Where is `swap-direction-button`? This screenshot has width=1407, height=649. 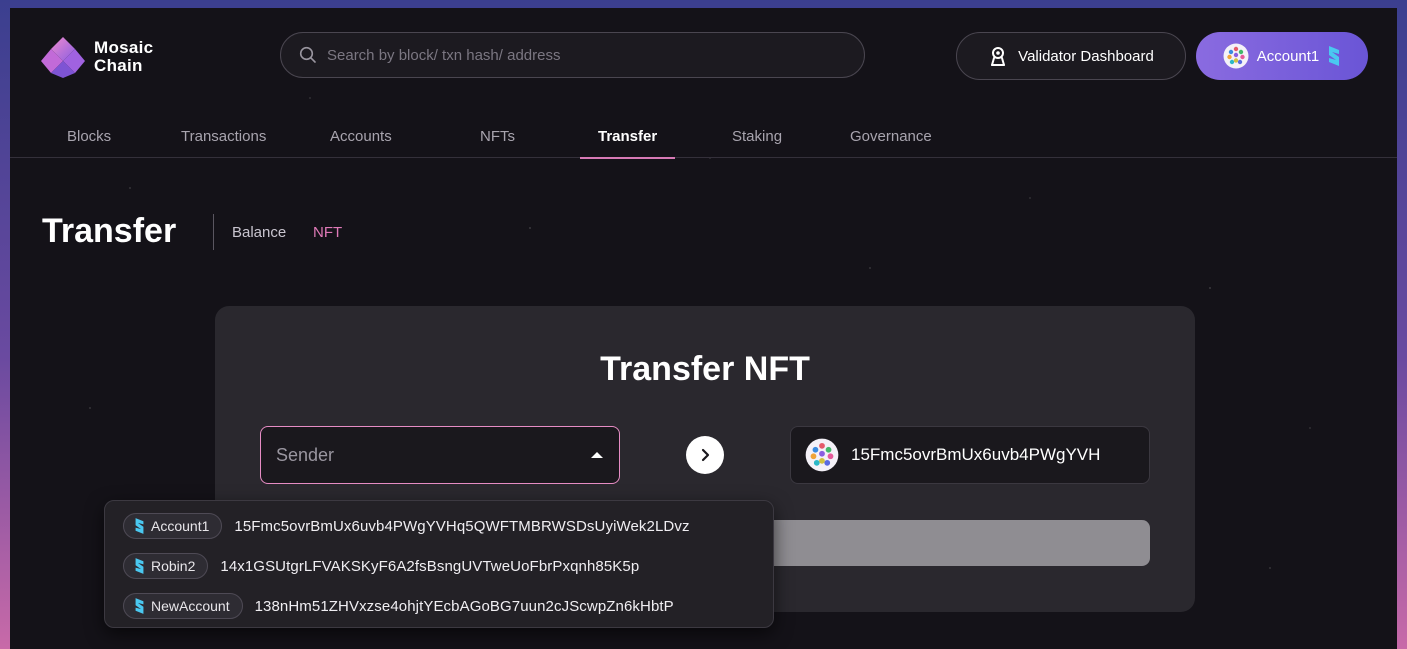 swap-direction-button is located at coordinates (705, 455).